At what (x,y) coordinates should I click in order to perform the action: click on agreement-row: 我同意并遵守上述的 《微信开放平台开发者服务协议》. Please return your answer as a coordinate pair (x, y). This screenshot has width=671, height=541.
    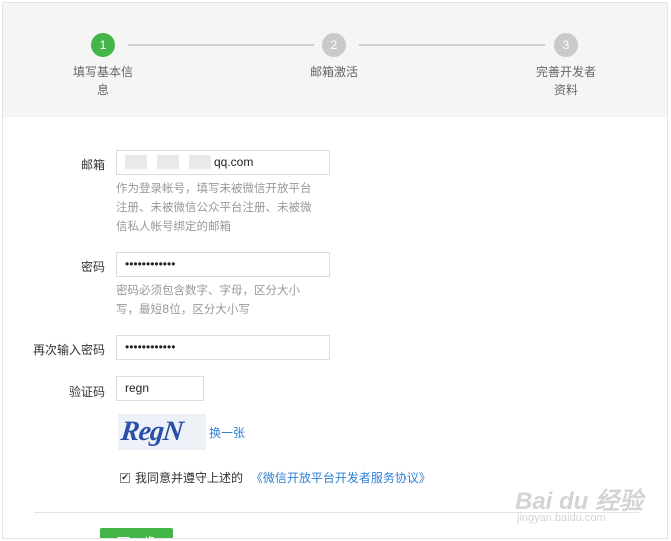
    Looking at the image, I should click on (283, 477).